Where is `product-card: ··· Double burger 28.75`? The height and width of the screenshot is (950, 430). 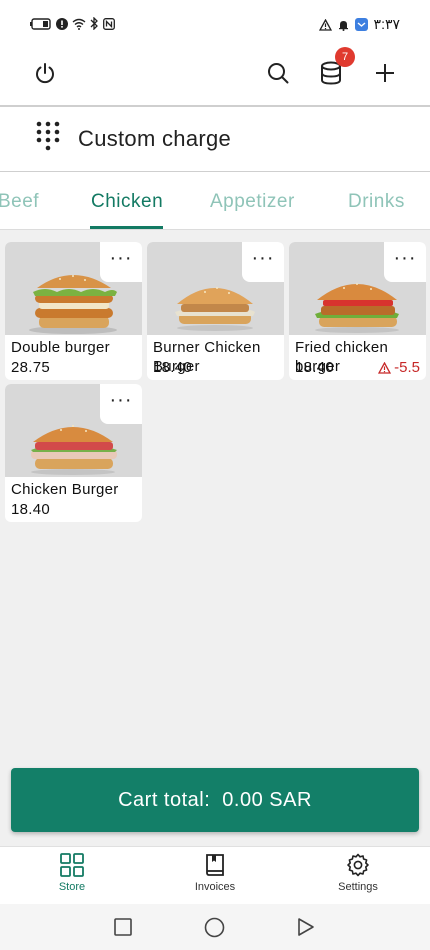
product-card: ··· Double burger 28.75 is located at coordinates (73, 311).